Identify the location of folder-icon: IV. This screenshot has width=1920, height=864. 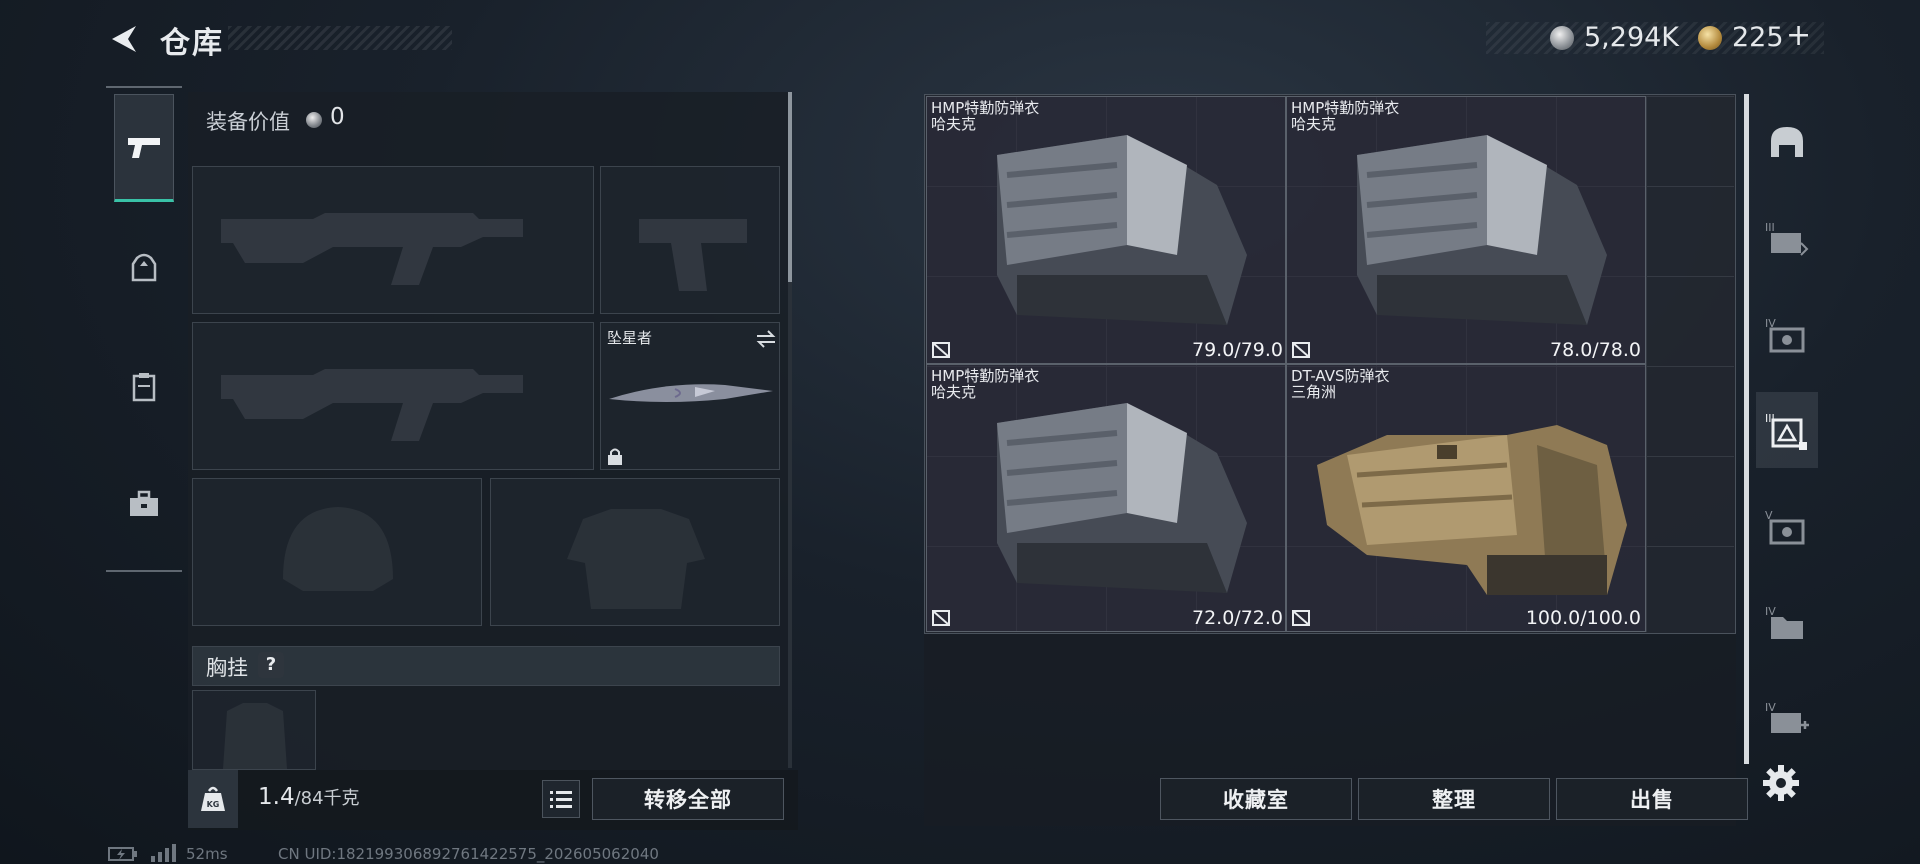
(1784, 622).